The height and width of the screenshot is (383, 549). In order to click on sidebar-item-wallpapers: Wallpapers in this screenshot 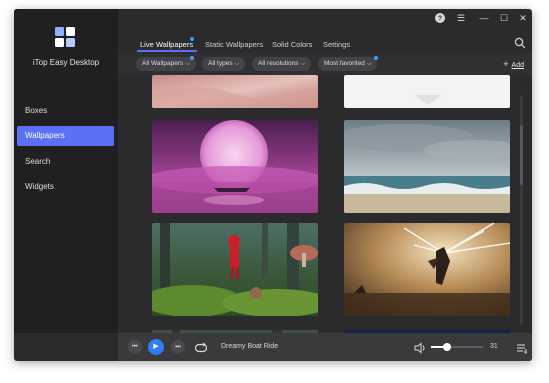, I will do `click(65, 136)`.